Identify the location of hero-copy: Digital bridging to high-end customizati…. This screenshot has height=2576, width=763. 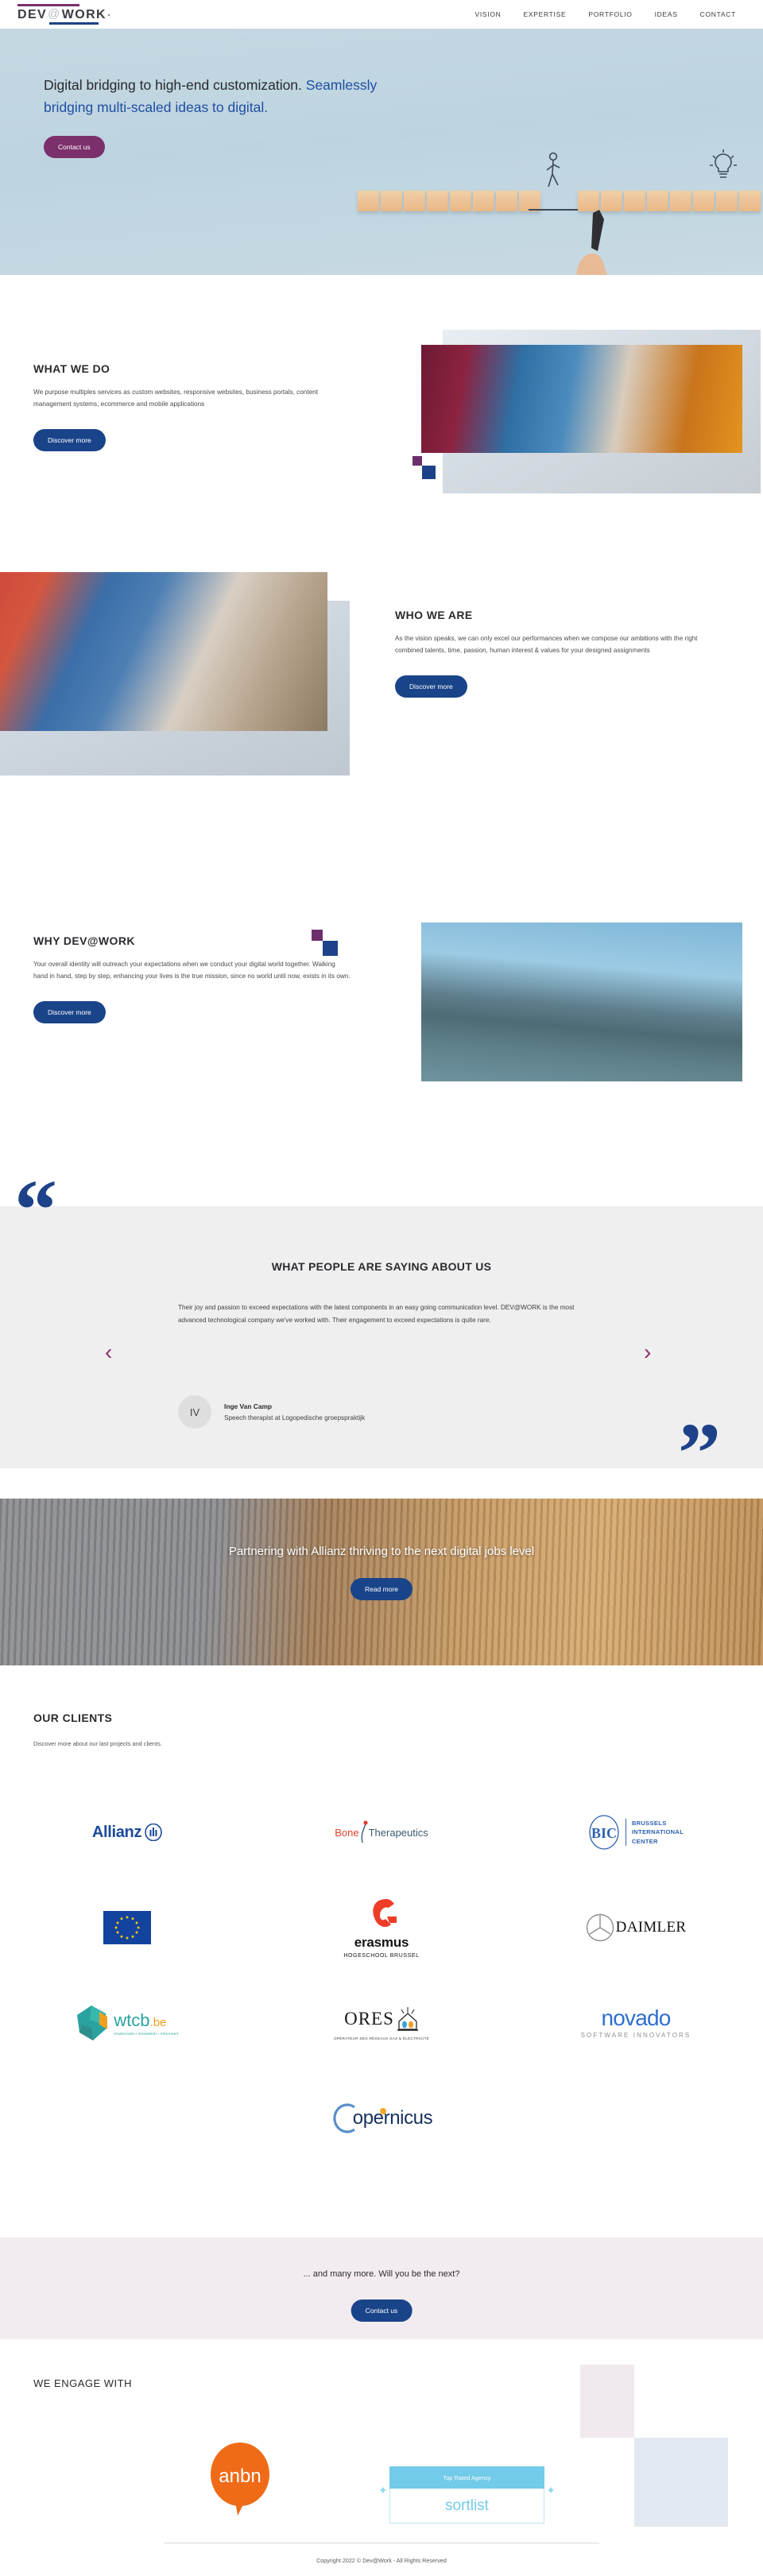
(211, 117).